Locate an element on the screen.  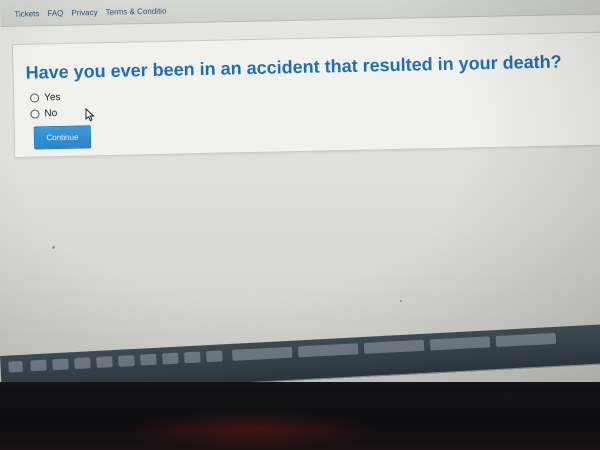
nav-link-privacy: Privacy is located at coordinates (84, 13).